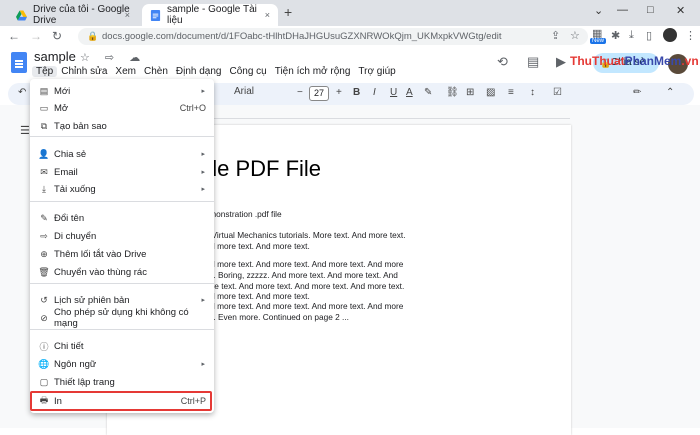 Image resolution: width=700 pixels, height=435 pixels. Describe the element at coordinates (100, 272) in the screenshot. I see `menu-item-label: Chuyển vào thùng rác` at that location.